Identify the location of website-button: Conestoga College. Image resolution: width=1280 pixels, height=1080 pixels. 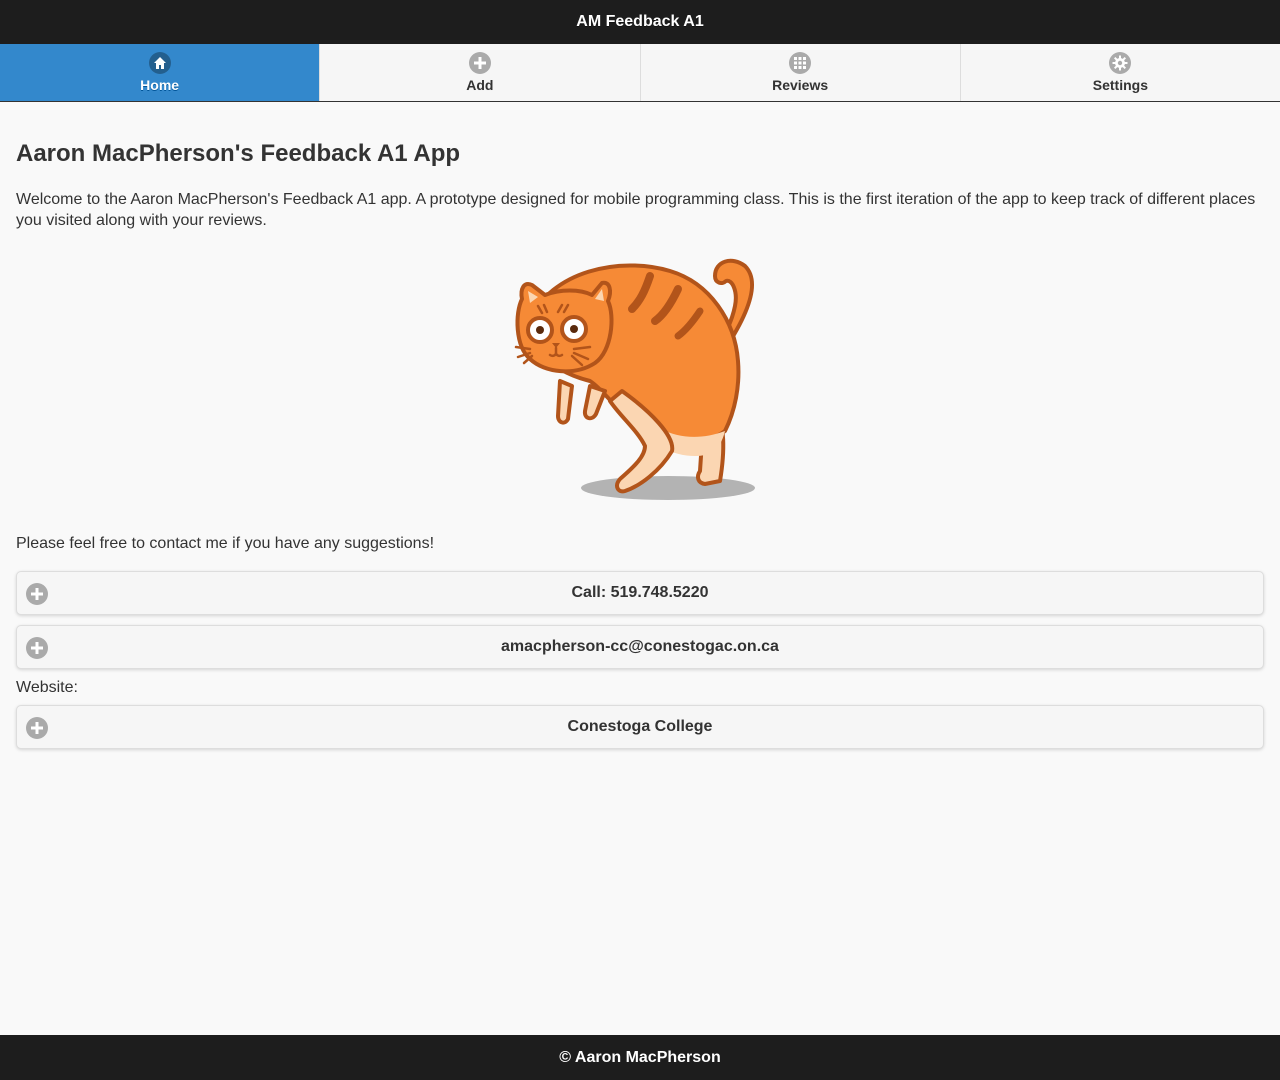
(640, 727).